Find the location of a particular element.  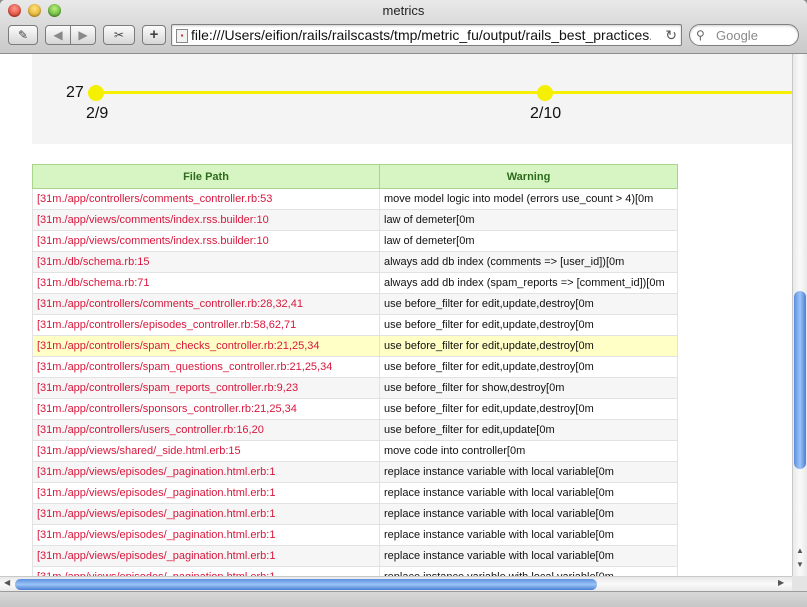

metrics-graph: 27 2/9 2/10 is located at coordinates (412, 99).